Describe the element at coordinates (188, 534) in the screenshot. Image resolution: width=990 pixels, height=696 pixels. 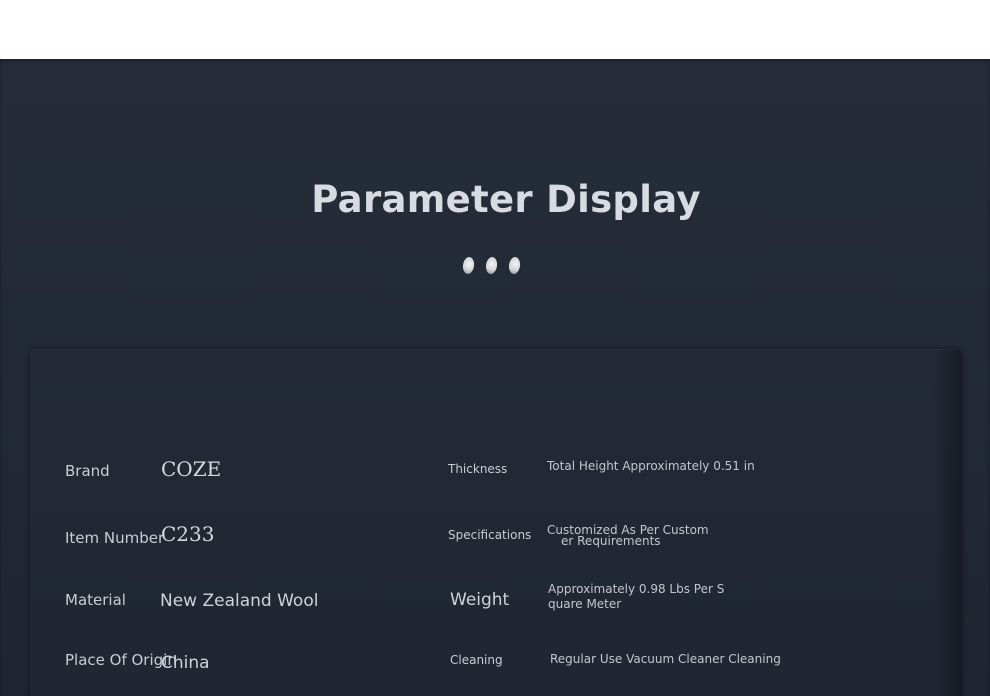
I see `item-number-value: C233` at that location.